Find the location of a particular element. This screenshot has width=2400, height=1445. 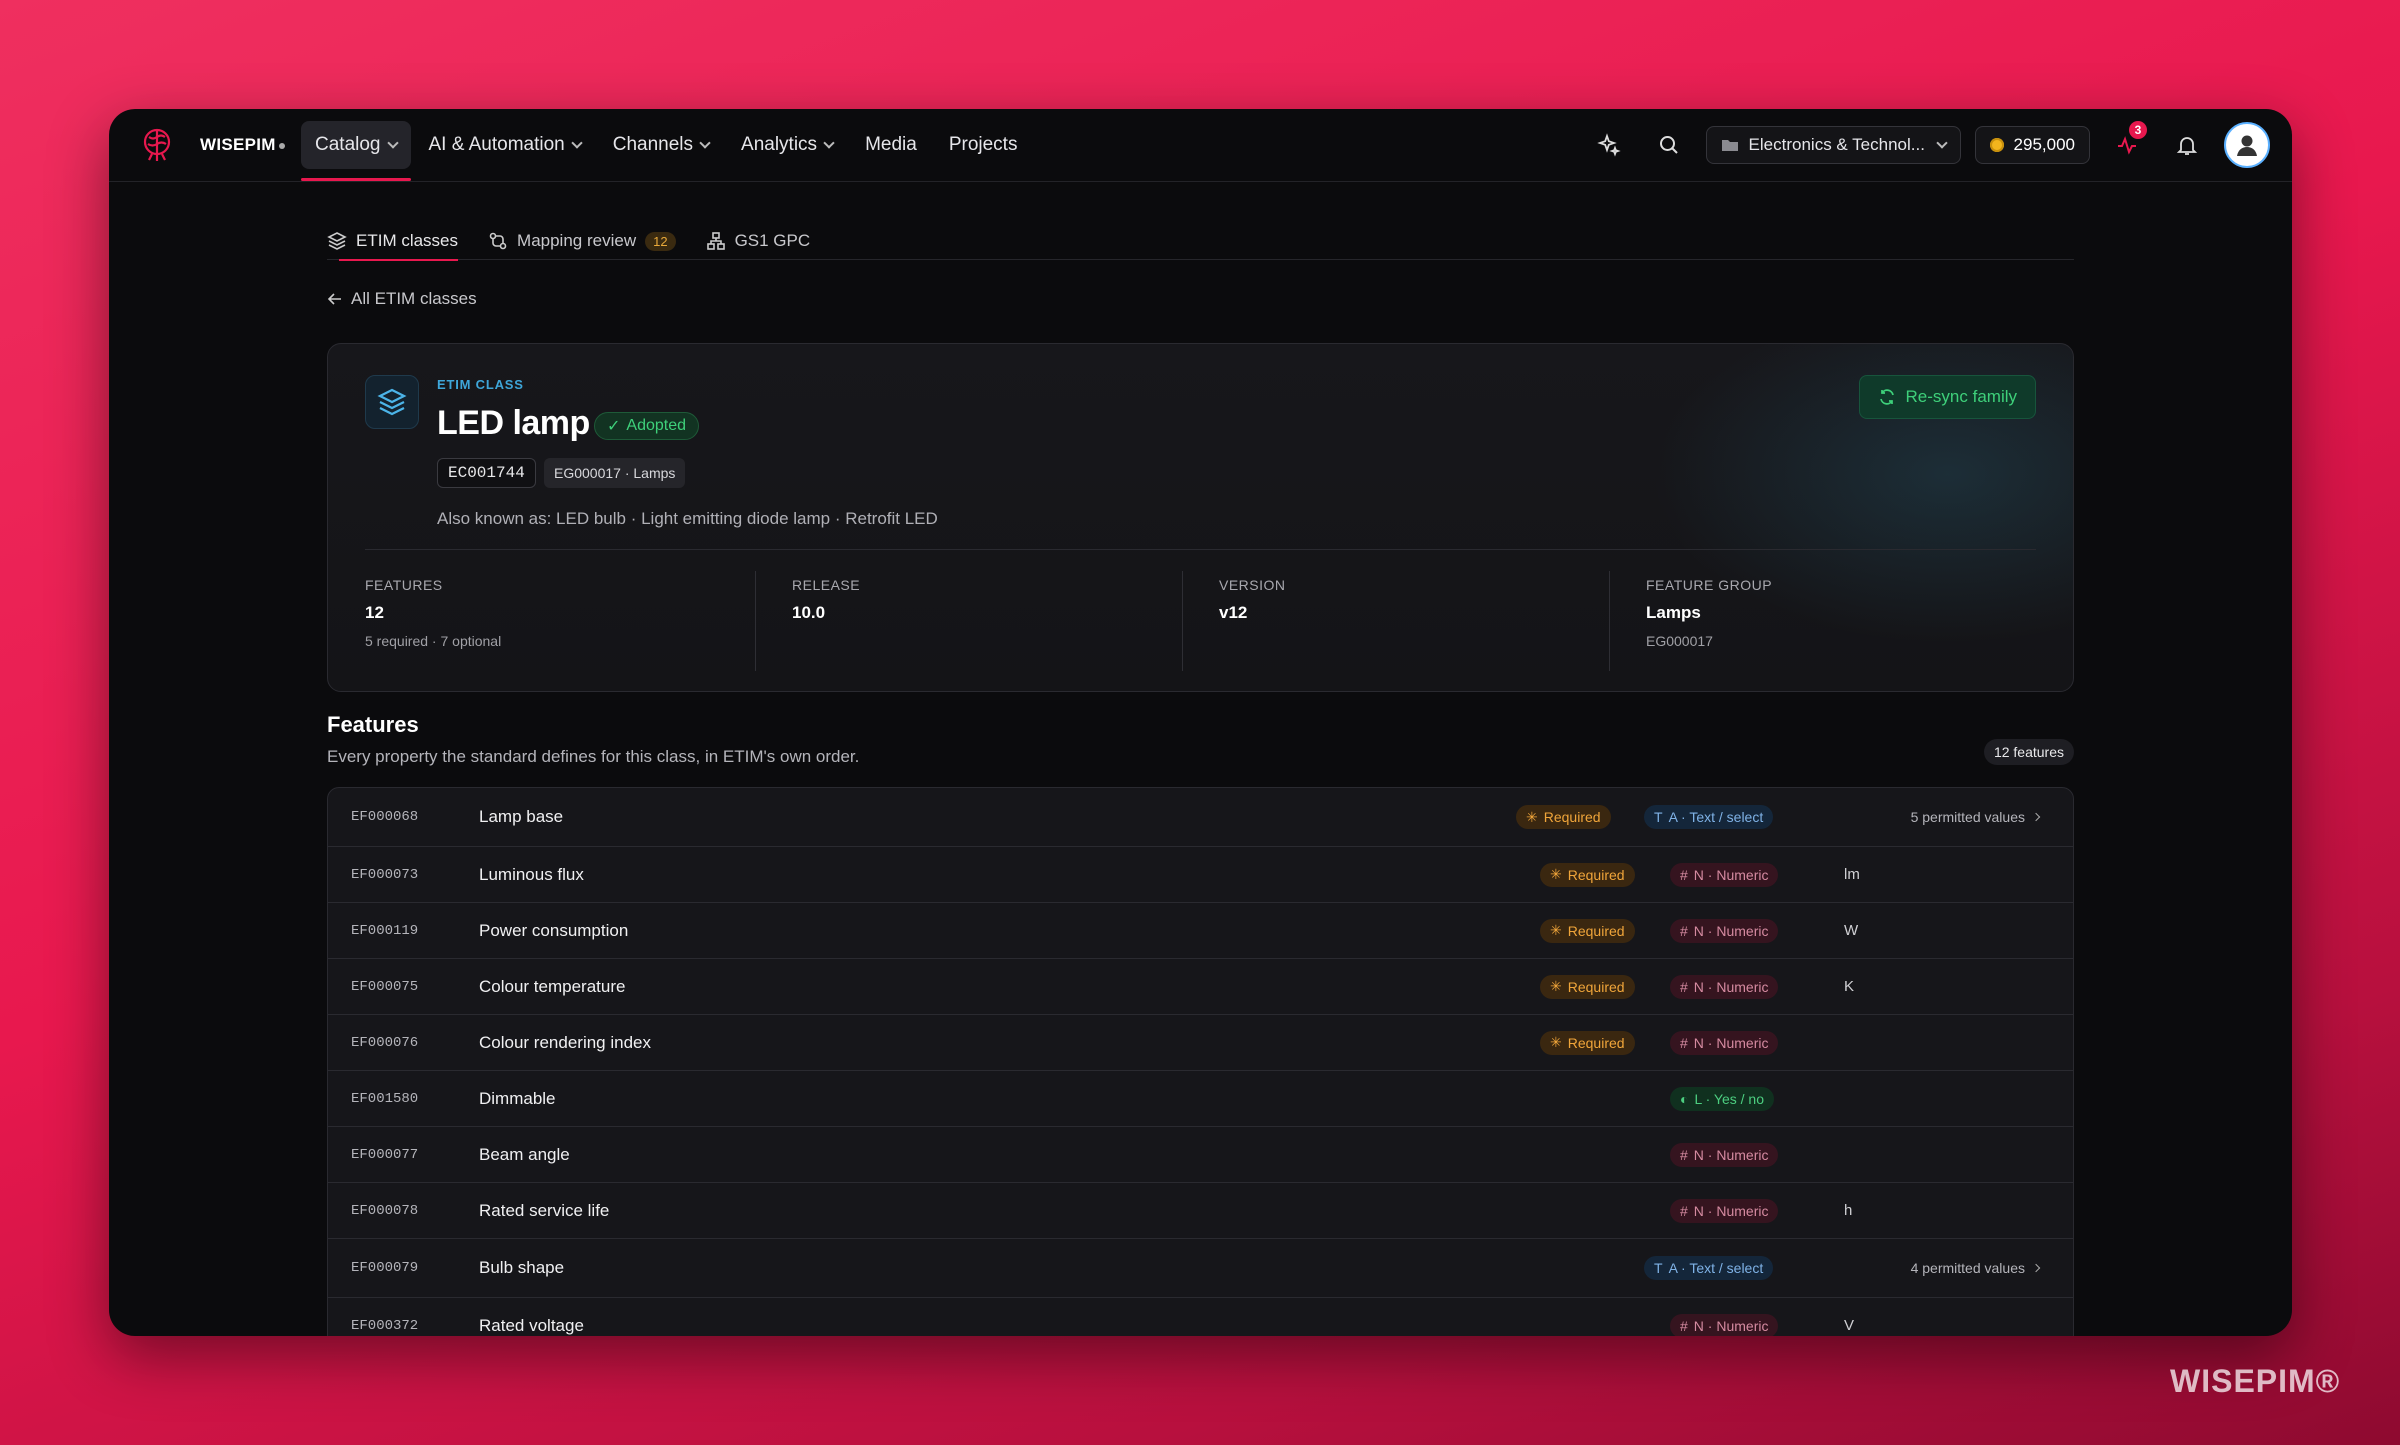

watermark: WISEPIM® is located at coordinates (2255, 1381).